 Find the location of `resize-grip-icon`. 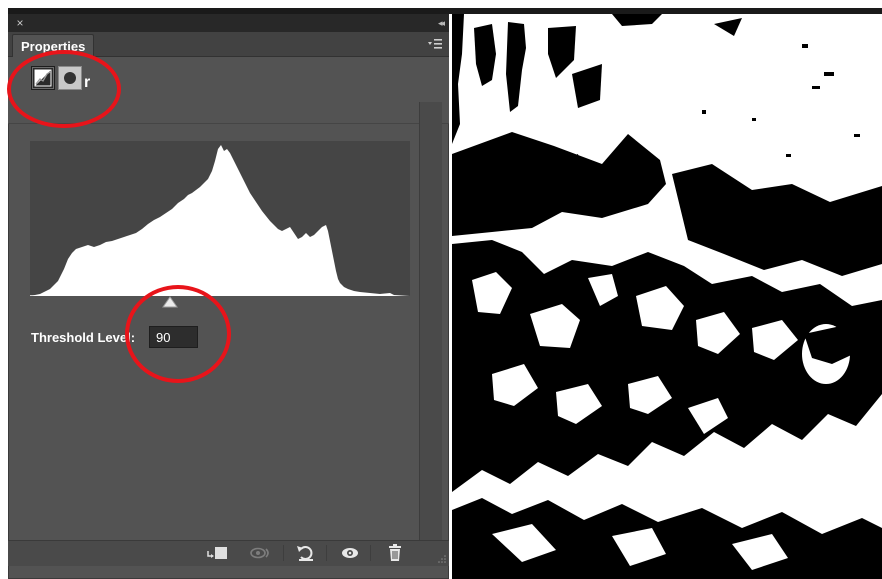

resize-grip-icon is located at coordinates (442, 559).